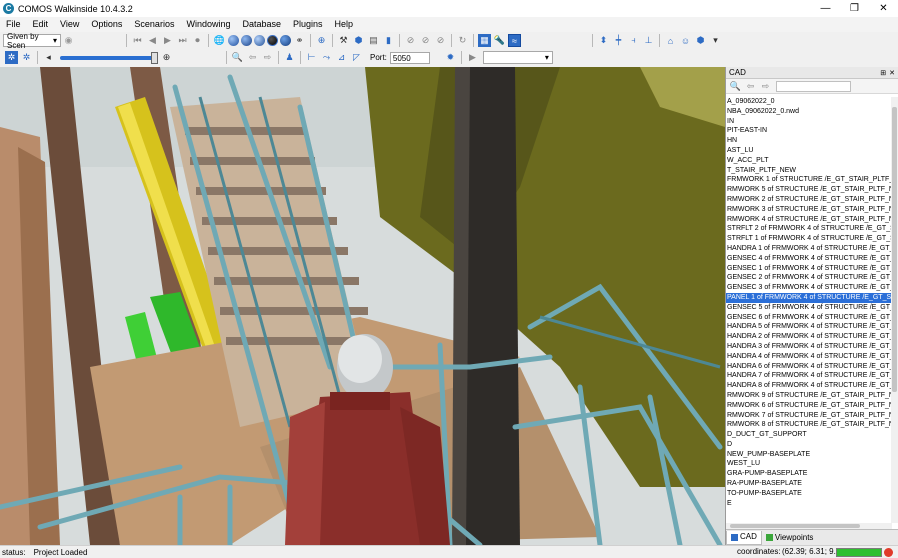  What do you see at coordinates (388, 40) in the screenshot?
I see `clip-plane-icon: ▮` at bounding box center [388, 40].